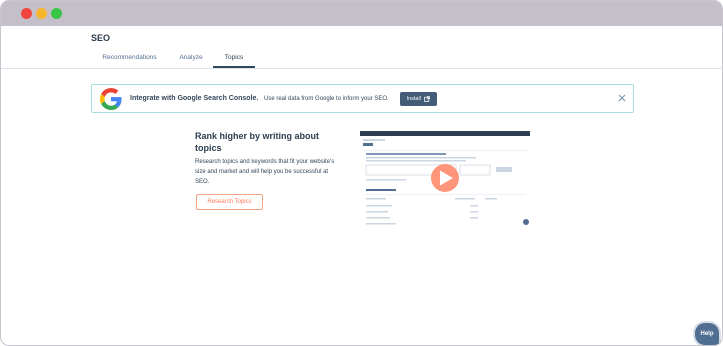 This screenshot has height=346, width=723. Describe the element at coordinates (361, 13) in the screenshot. I see `window-titlebar` at that location.